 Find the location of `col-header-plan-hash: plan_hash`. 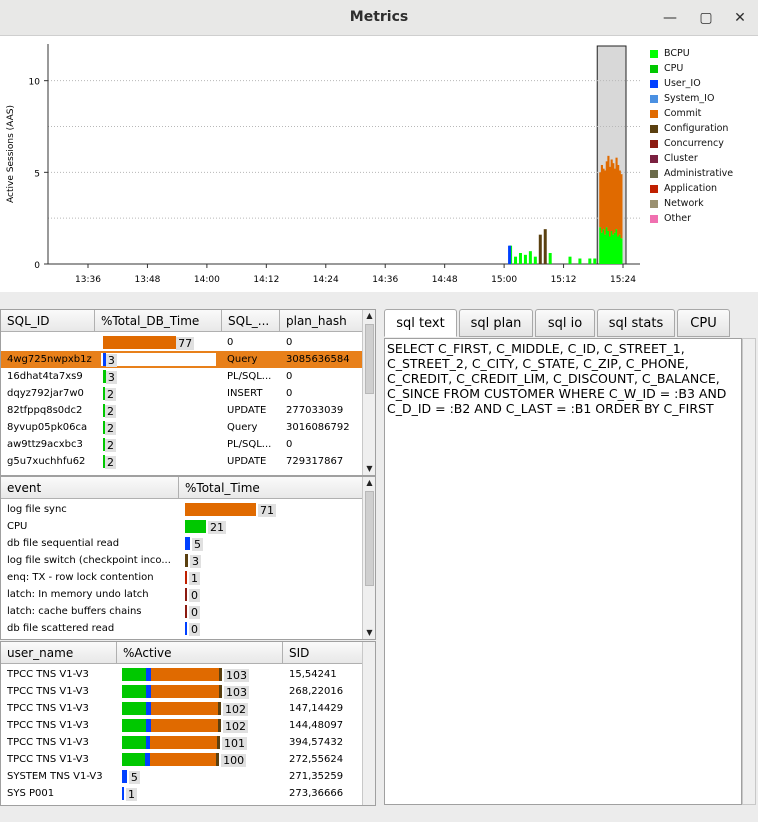

col-header-plan-hash: plan_hash is located at coordinates (321, 321).